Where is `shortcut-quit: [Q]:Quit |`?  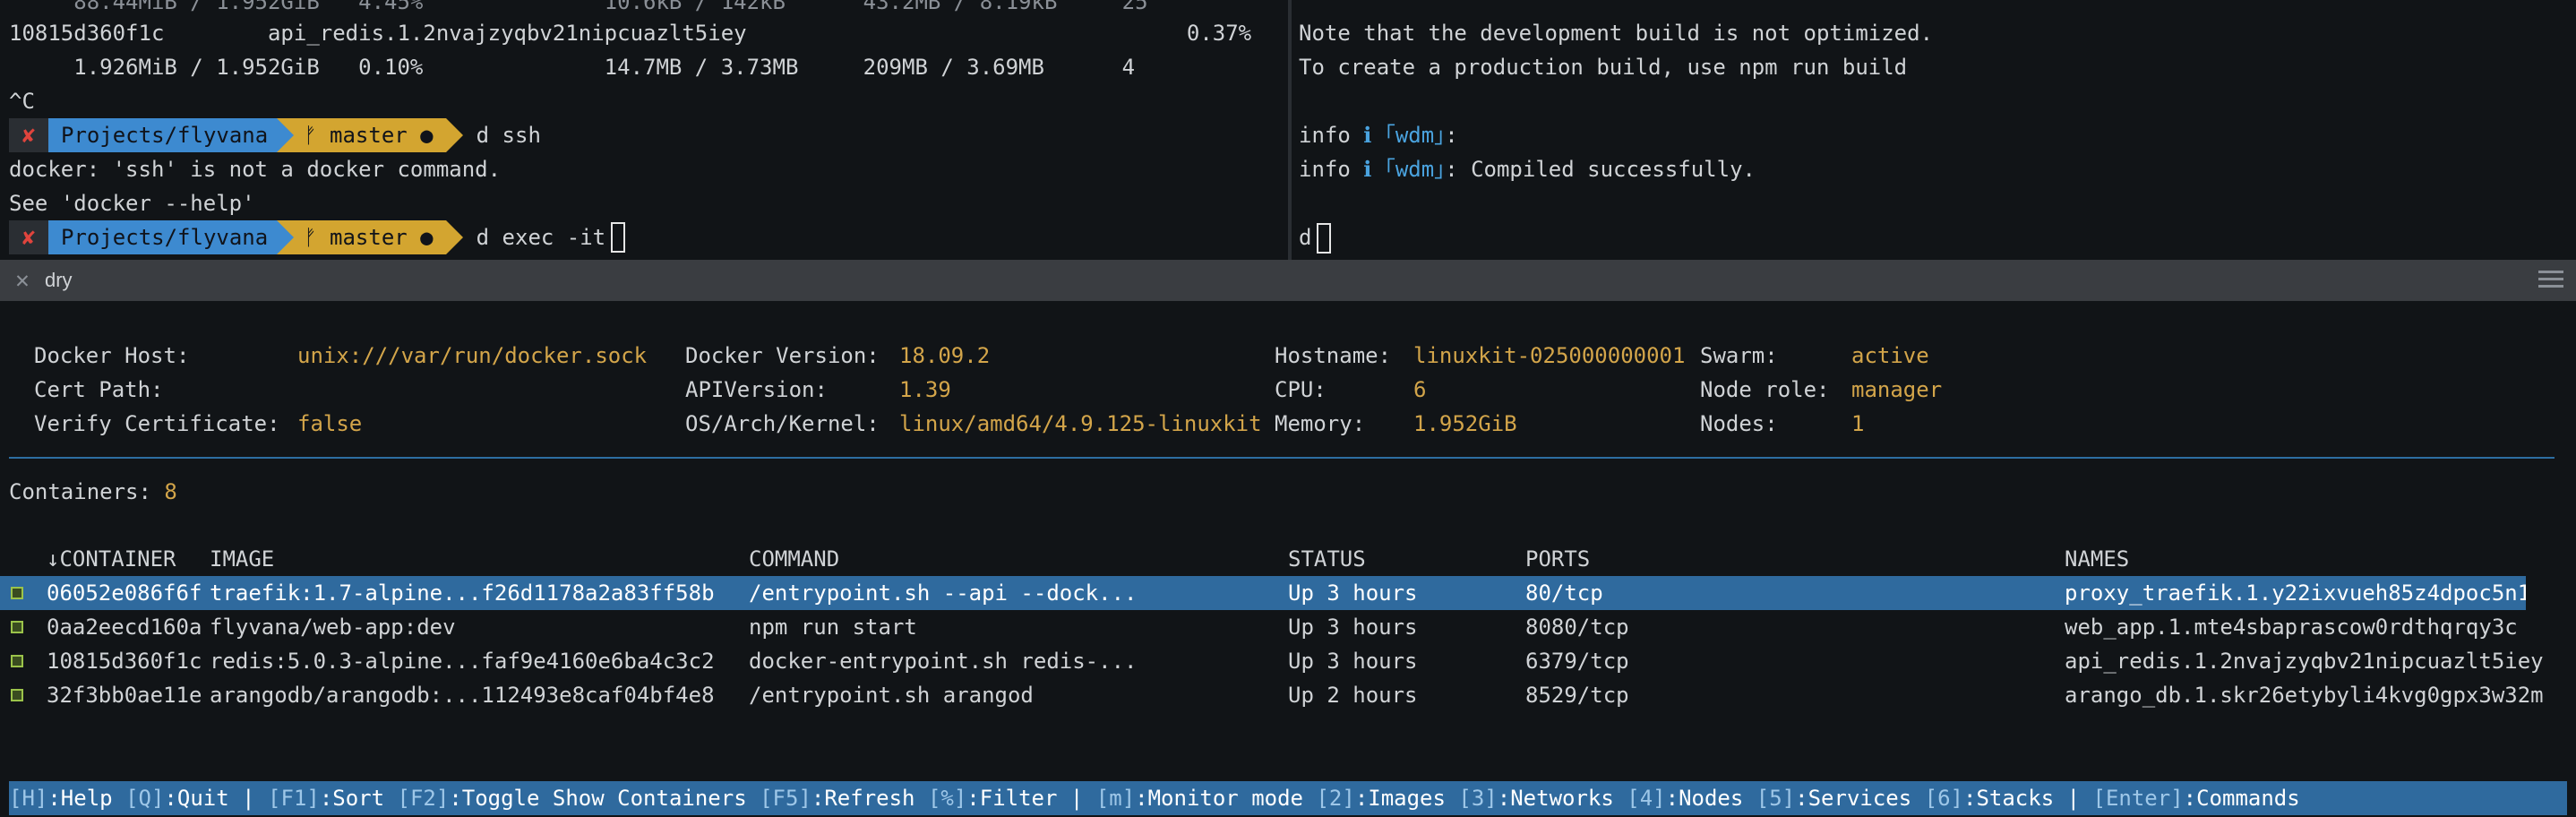 shortcut-quit: [Q]:Quit | is located at coordinates (196, 798).